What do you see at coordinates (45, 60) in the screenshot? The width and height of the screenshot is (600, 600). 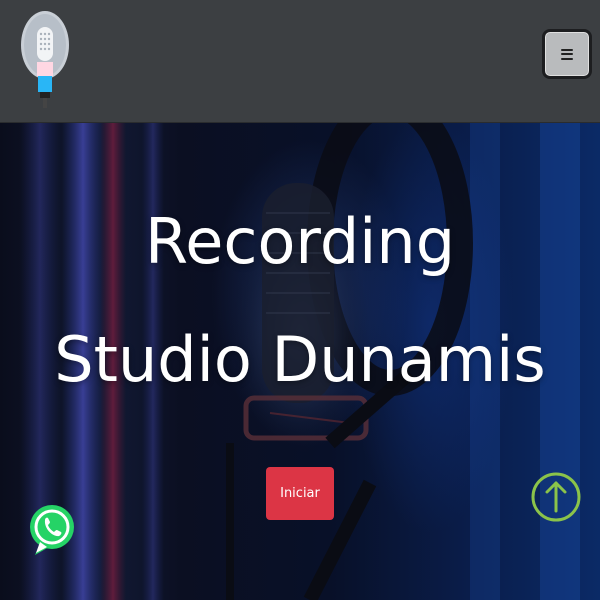 I see `microphone-logo-icon` at bounding box center [45, 60].